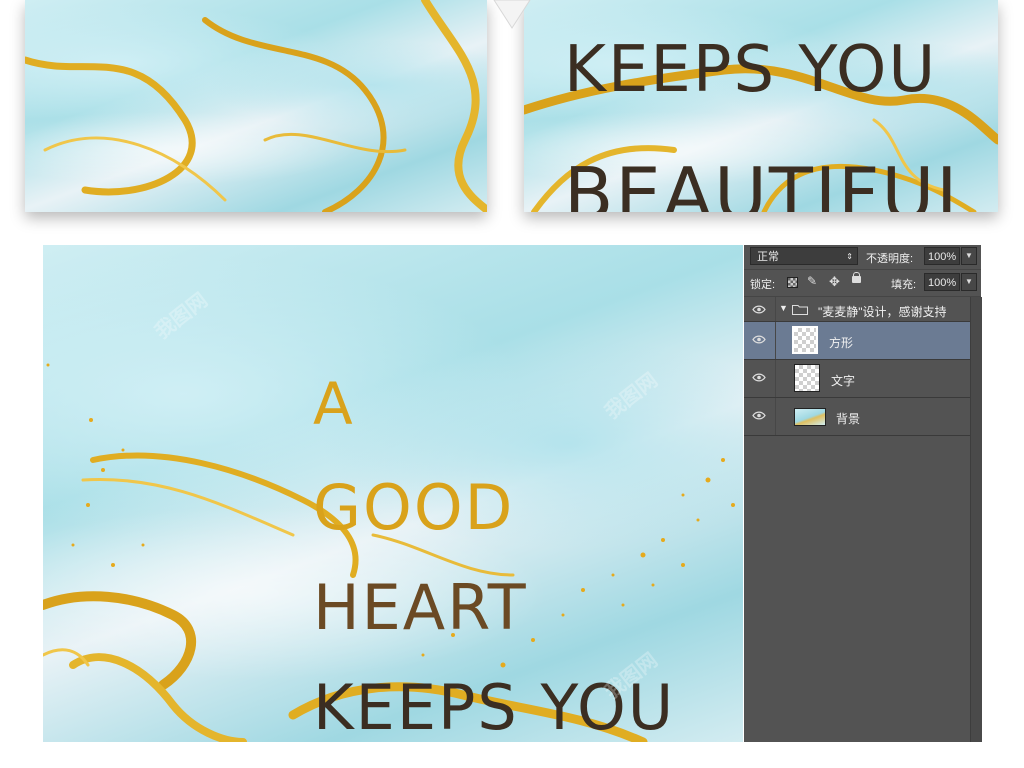 The image size is (1024, 768). I want to click on layer-name: 背景, so click(848, 419).